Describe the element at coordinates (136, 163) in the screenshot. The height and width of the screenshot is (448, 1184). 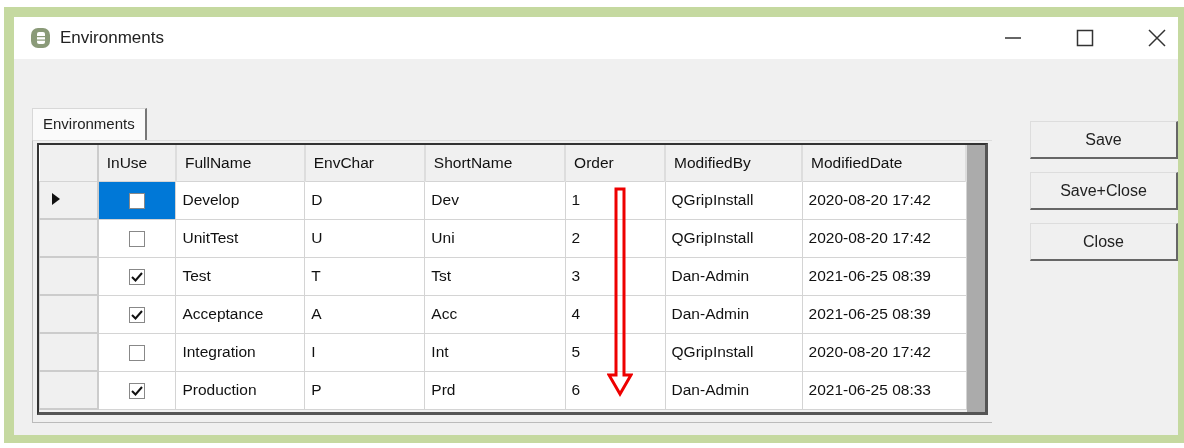
I see `column-header: InUse` at that location.